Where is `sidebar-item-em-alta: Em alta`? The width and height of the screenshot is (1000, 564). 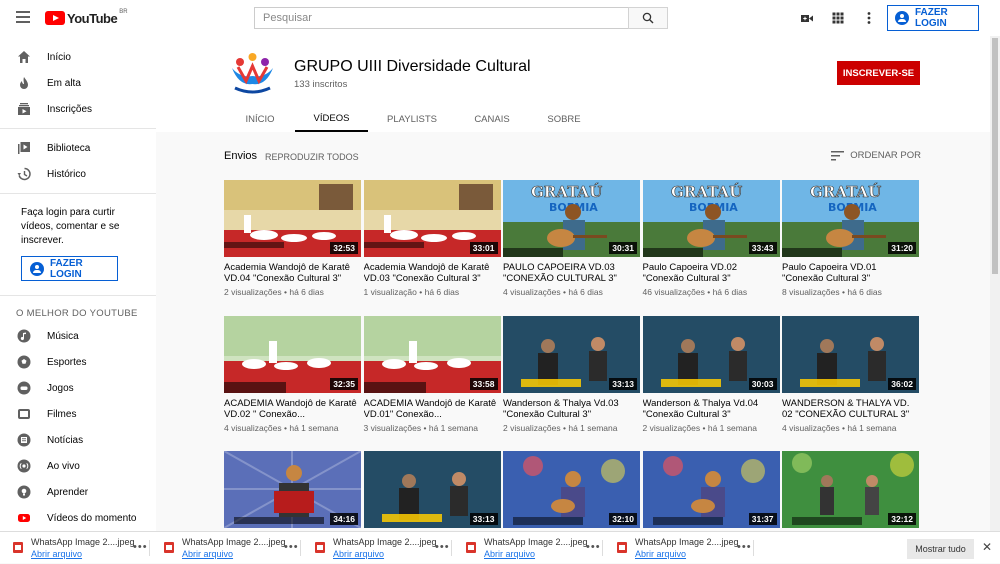
sidebar-item-em-alta: Em alta is located at coordinates (78, 83).